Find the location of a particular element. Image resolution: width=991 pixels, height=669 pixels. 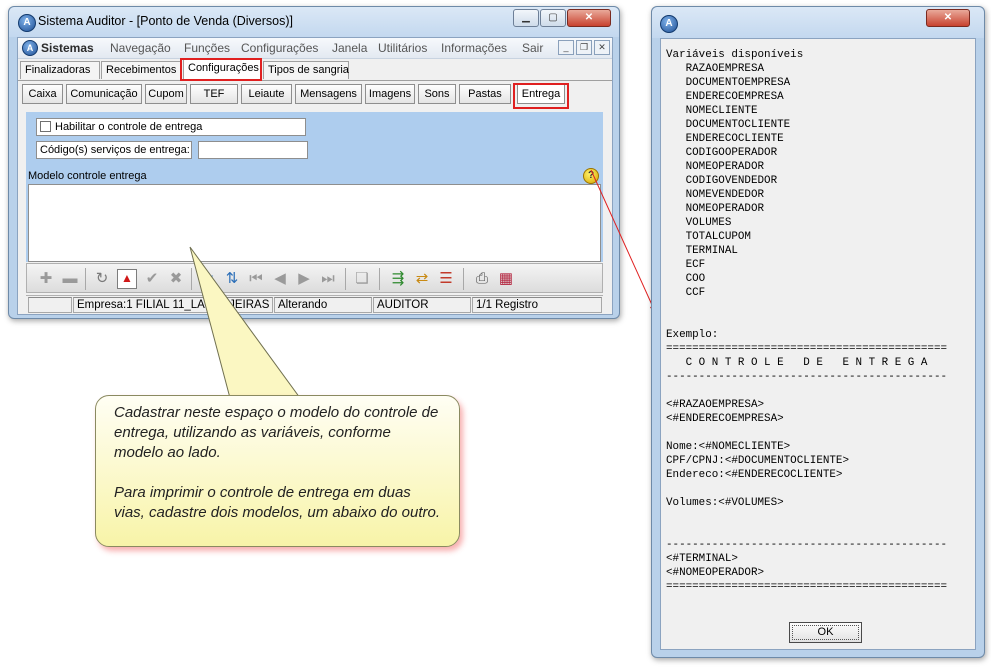

delivery-model-label: Modelo controle entrega is located at coordinates (87, 176).